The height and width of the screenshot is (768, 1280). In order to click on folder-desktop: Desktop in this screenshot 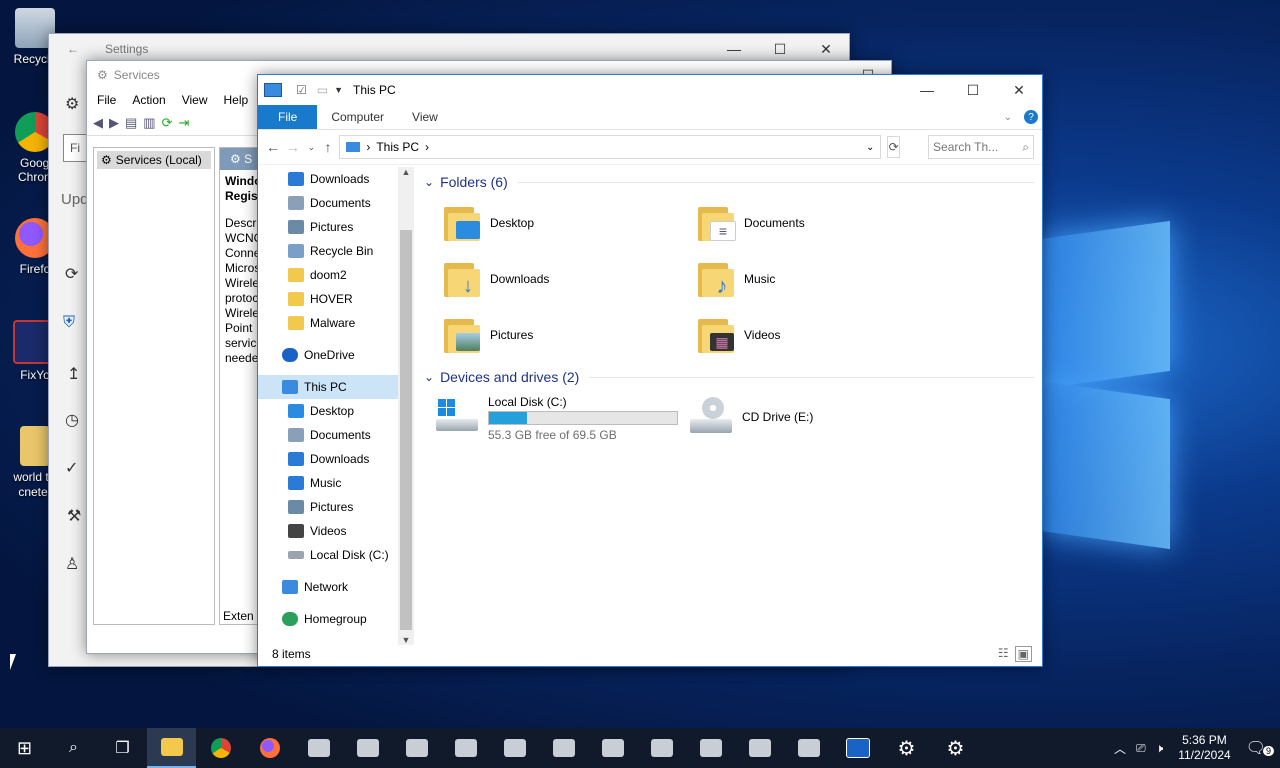, I will do `click(488, 223)`.